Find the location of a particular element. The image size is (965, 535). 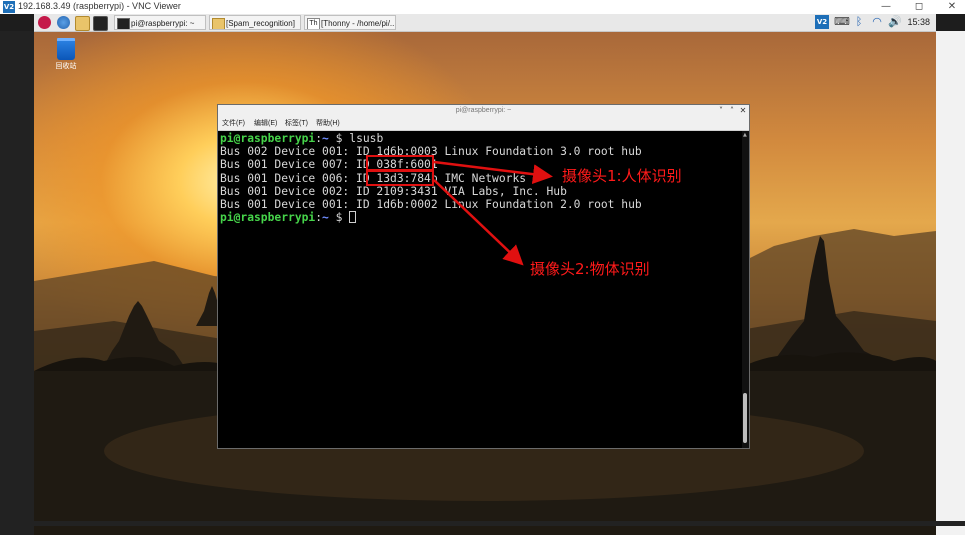

keyboard-icon: ⌨ is located at coordinates (842, 22).